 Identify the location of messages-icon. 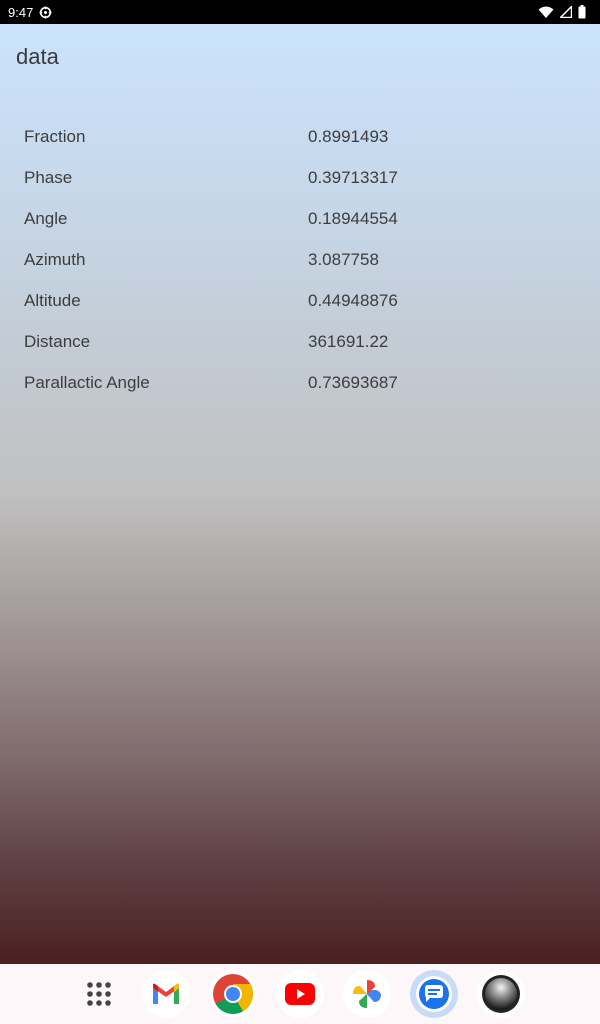
(434, 994).